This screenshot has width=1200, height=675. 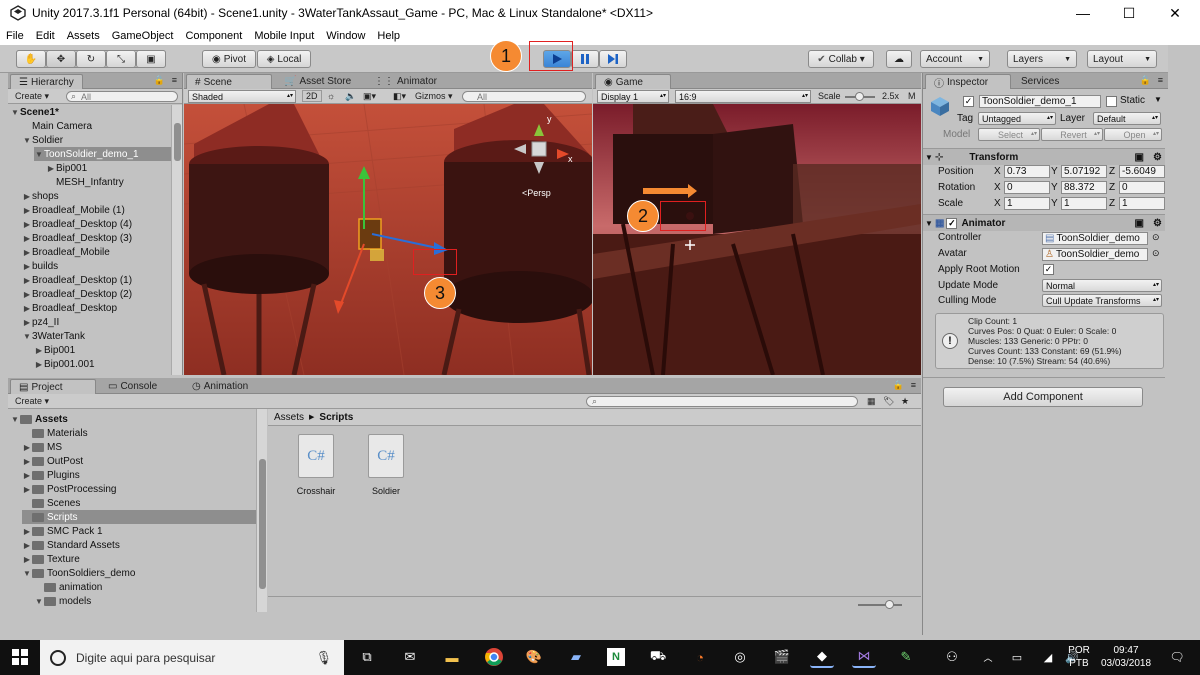 I want to click on hierarchy-item: ▶ Broadleaf_Desktop (3), so click(x=96, y=238).